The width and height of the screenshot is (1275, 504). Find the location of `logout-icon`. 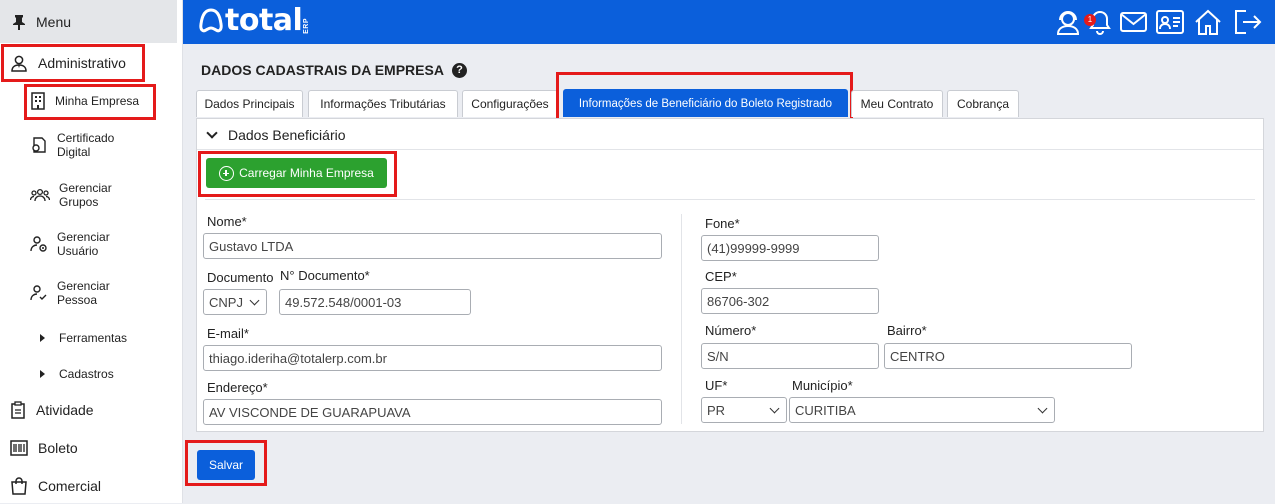

logout-icon is located at coordinates (1248, 22).